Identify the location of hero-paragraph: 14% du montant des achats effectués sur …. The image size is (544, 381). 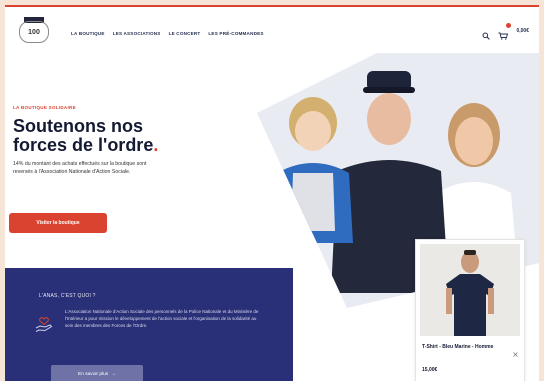
(80, 168).